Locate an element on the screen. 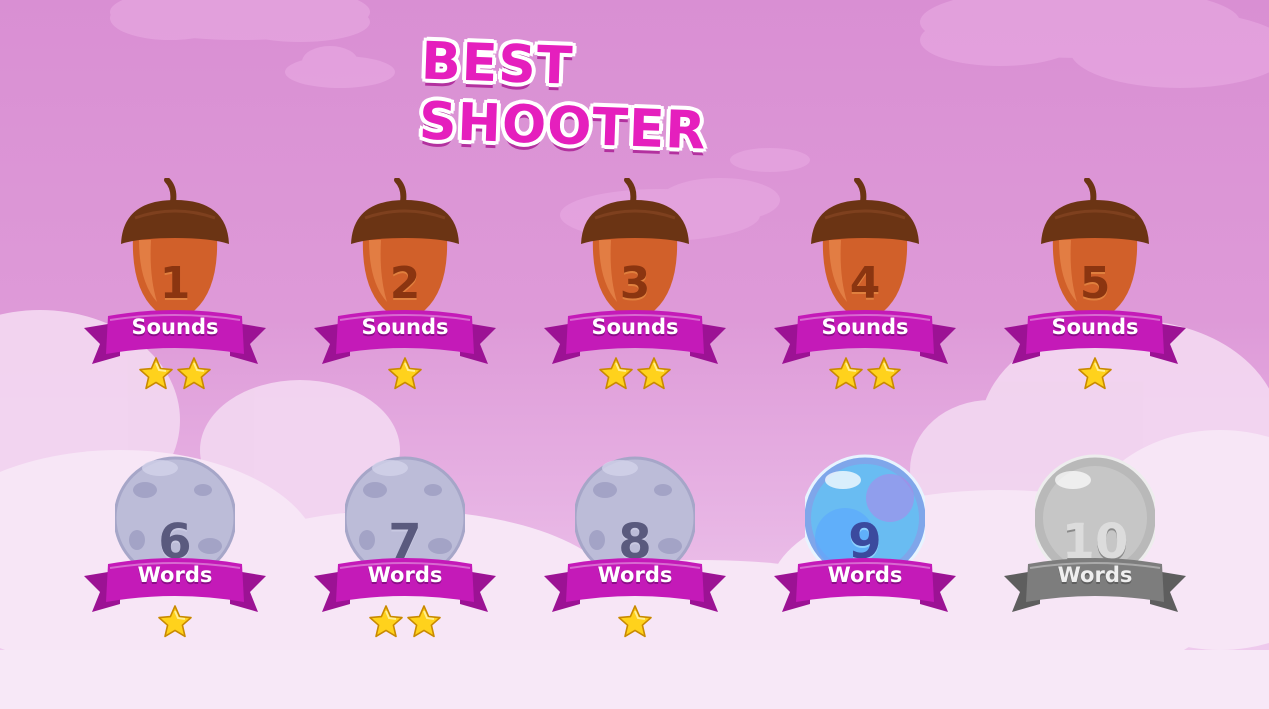 The height and width of the screenshot is (709, 1269). game-title: BEST SHOOTER is located at coordinates (634, 97).